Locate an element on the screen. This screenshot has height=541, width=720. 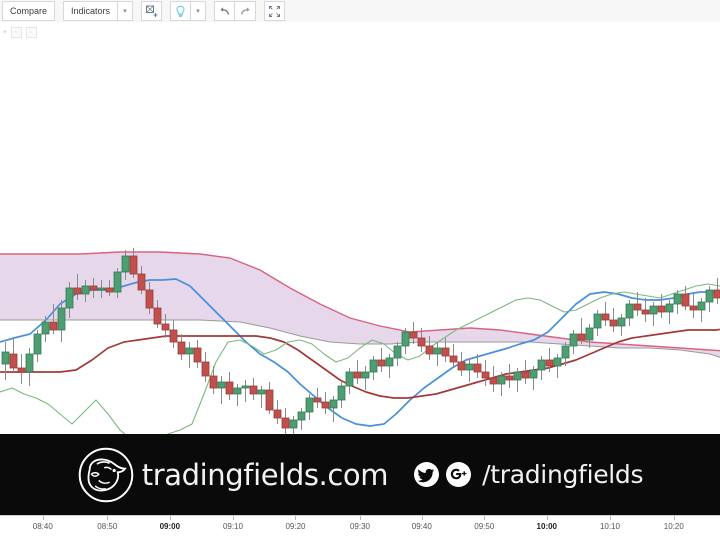
bull-head-logo-icon is located at coordinates (106, 474).